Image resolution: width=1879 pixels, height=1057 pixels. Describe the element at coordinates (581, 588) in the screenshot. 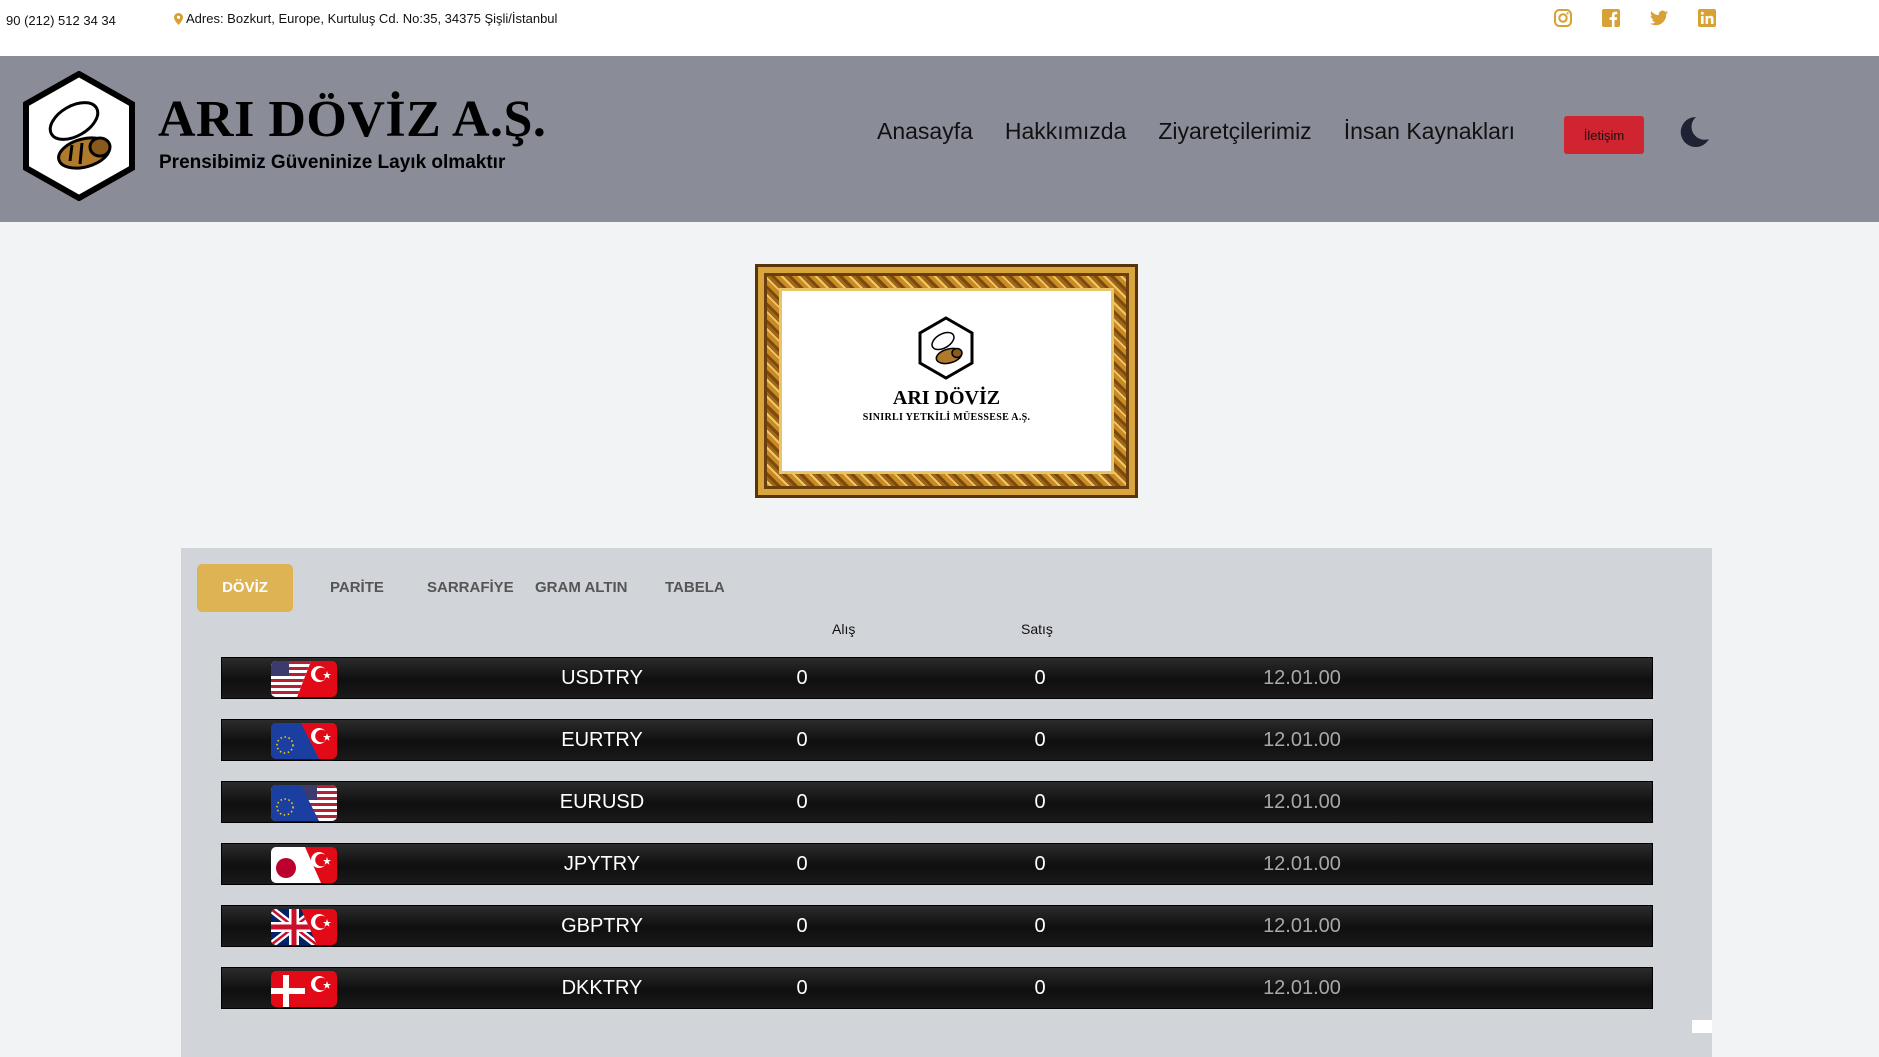

I see `tab-gram-altin: GRAM ALTIN` at that location.